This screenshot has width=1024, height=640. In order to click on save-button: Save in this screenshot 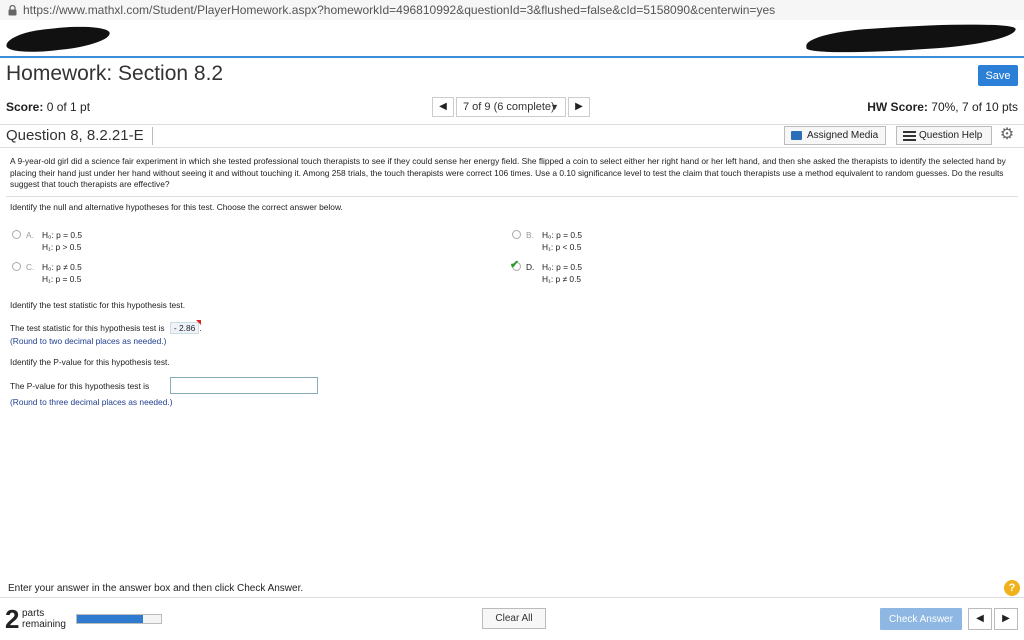, I will do `click(998, 75)`.